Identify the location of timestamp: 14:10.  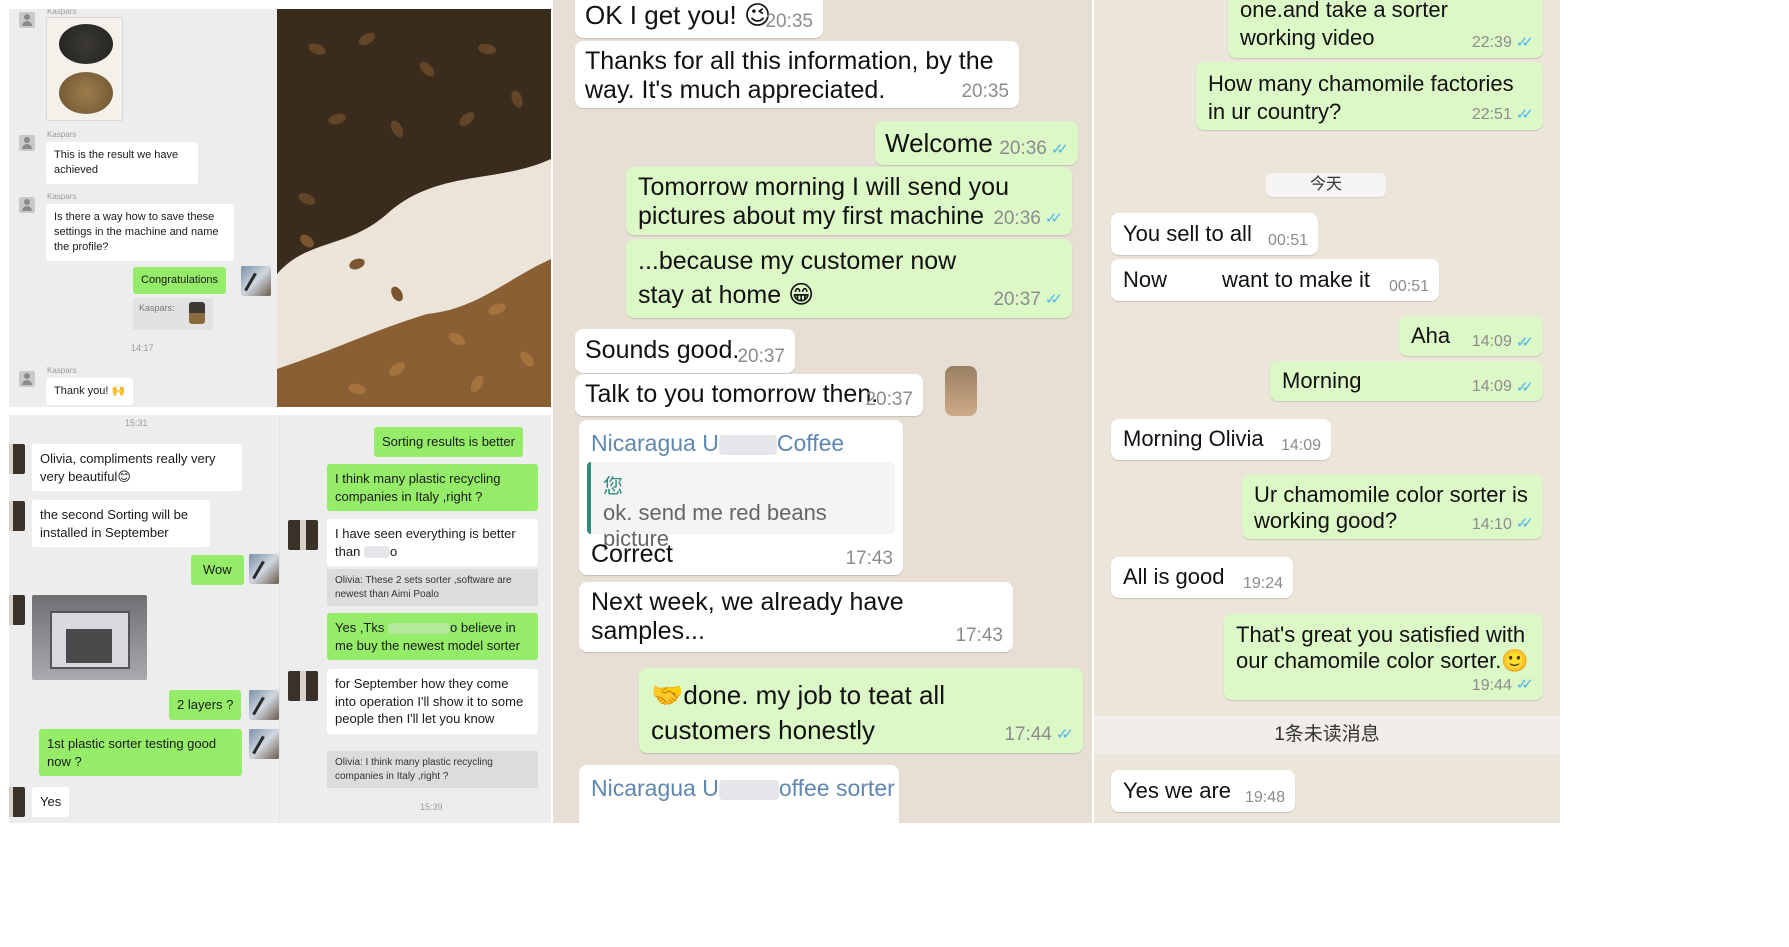
(1491, 524).